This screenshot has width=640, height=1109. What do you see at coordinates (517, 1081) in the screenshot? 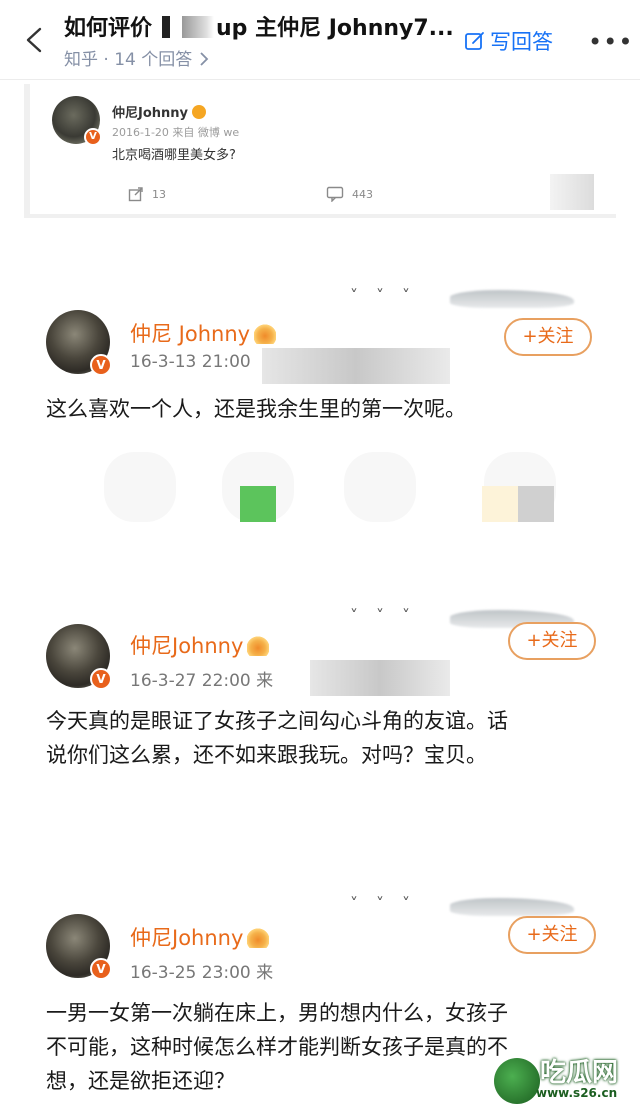
I see `watermelon-logo-icon` at bounding box center [517, 1081].